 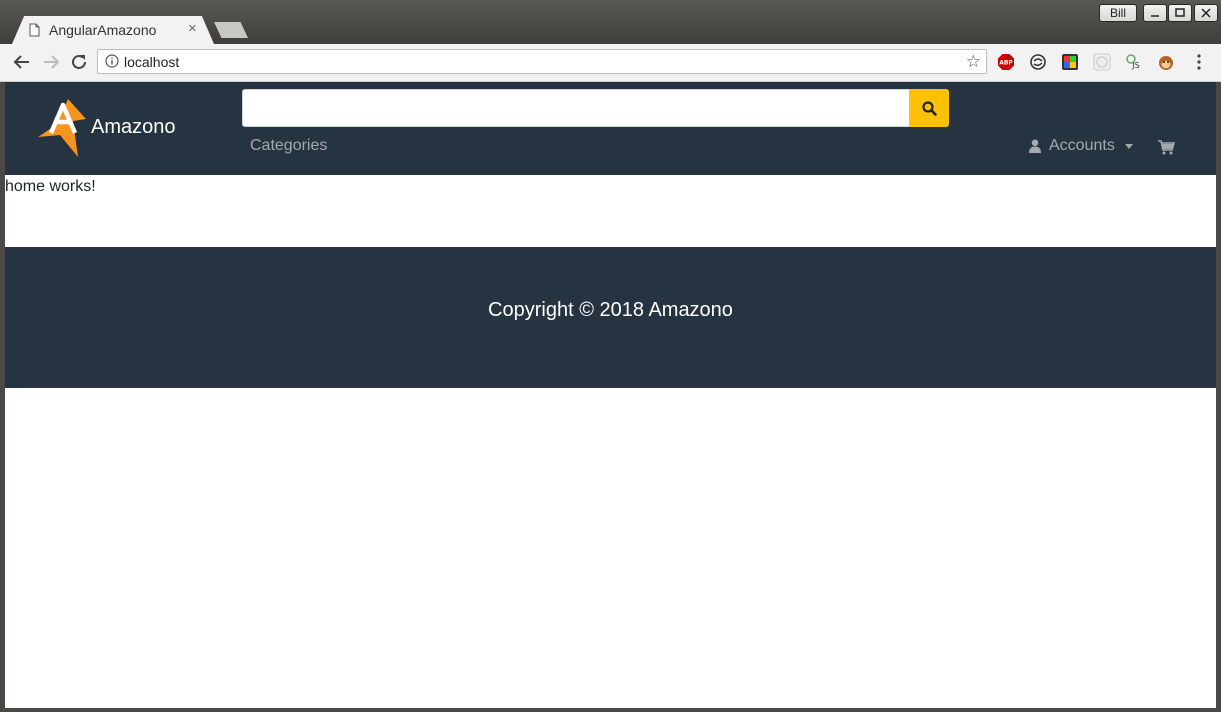 I want to click on search-icon, so click(x=929, y=108).